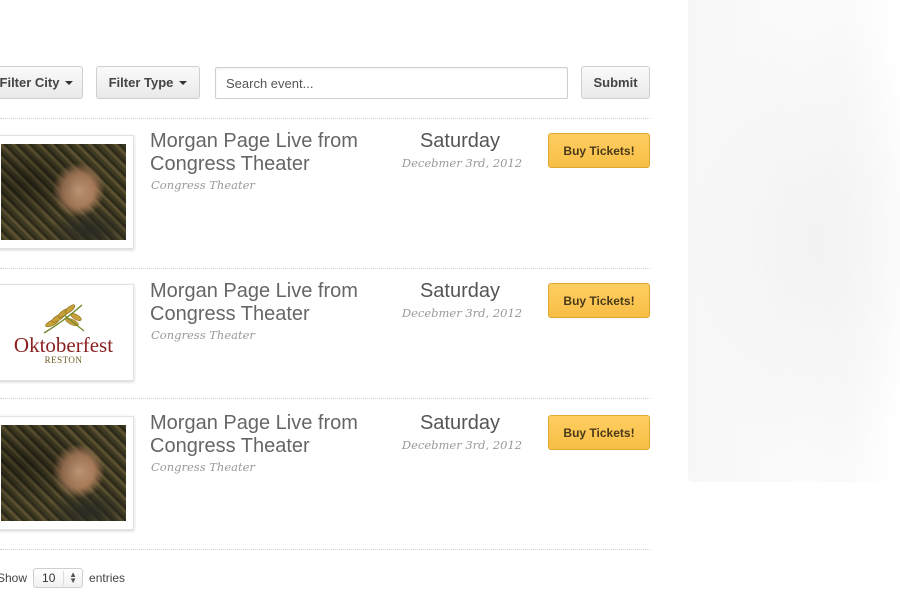  What do you see at coordinates (63, 318) in the screenshot?
I see `wheat-icon` at bounding box center [63, 318].